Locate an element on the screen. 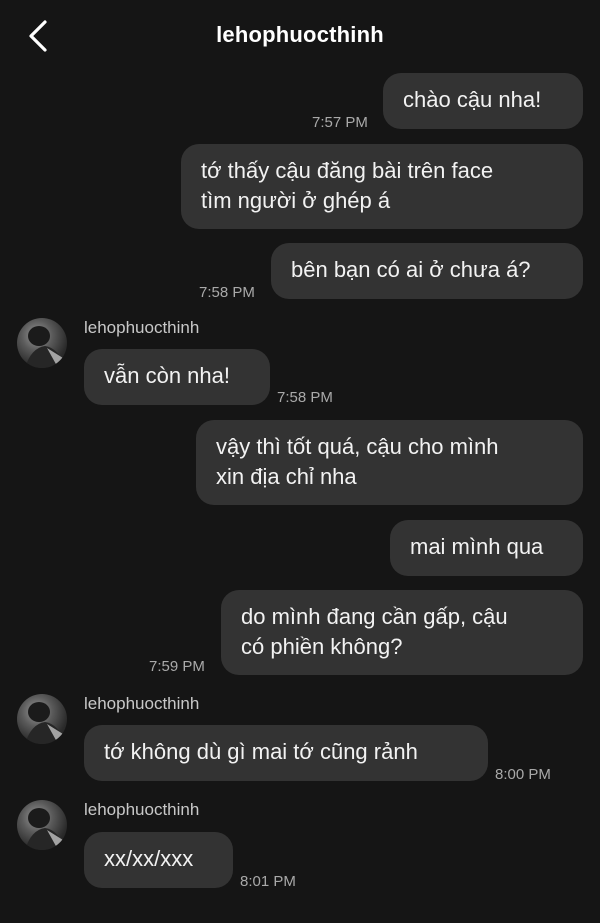  outgoing-message: chào cậu nha! is located at coordinates (483, 101).